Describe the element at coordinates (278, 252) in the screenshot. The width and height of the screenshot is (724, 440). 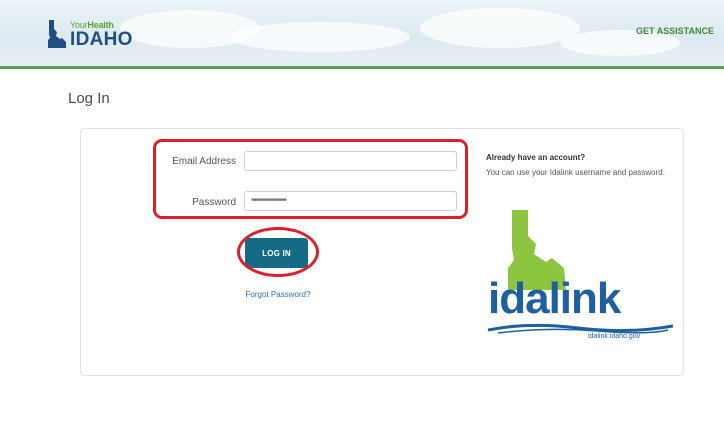
I see `login-button-highlight` at that location.